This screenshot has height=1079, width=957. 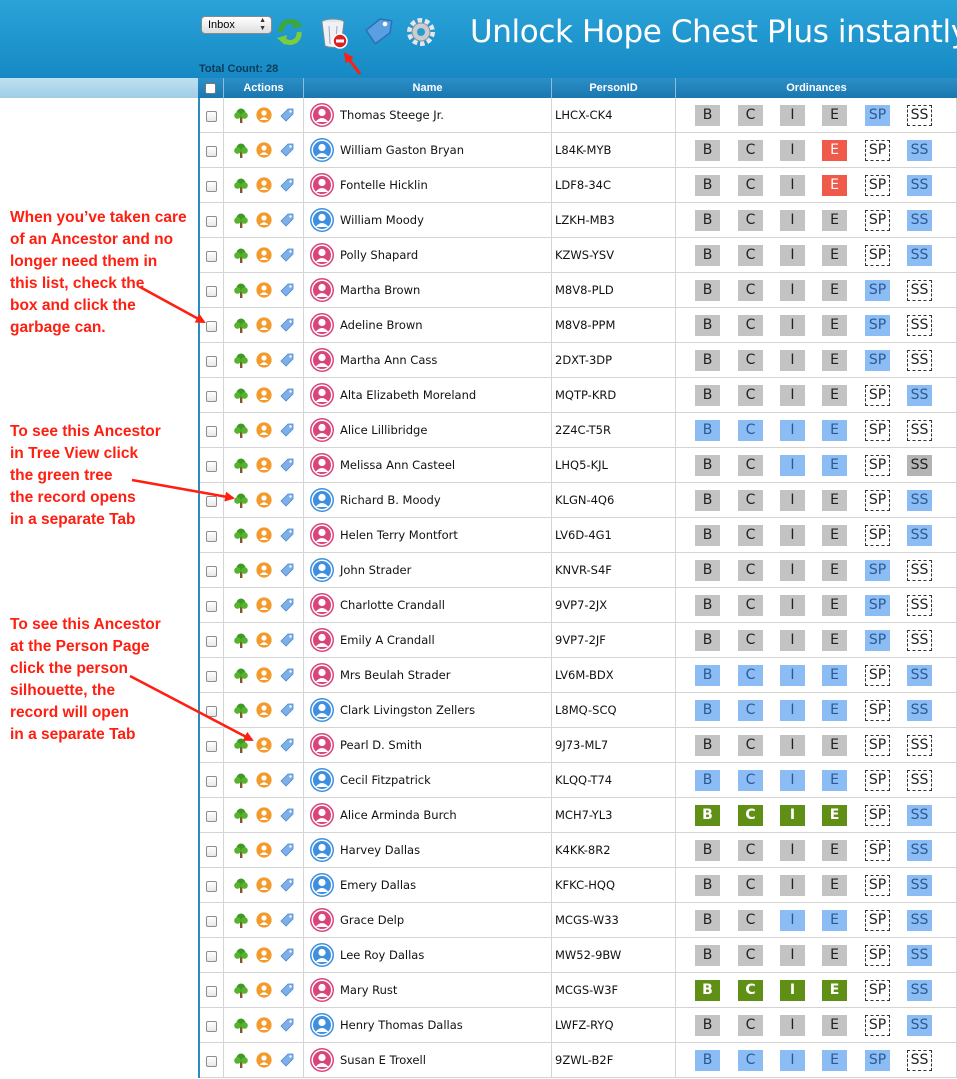 What do you see at coordinates (380, 290) in the screenshot?
I see `person-name: Martha Brown` at bounding box center [380, 290].